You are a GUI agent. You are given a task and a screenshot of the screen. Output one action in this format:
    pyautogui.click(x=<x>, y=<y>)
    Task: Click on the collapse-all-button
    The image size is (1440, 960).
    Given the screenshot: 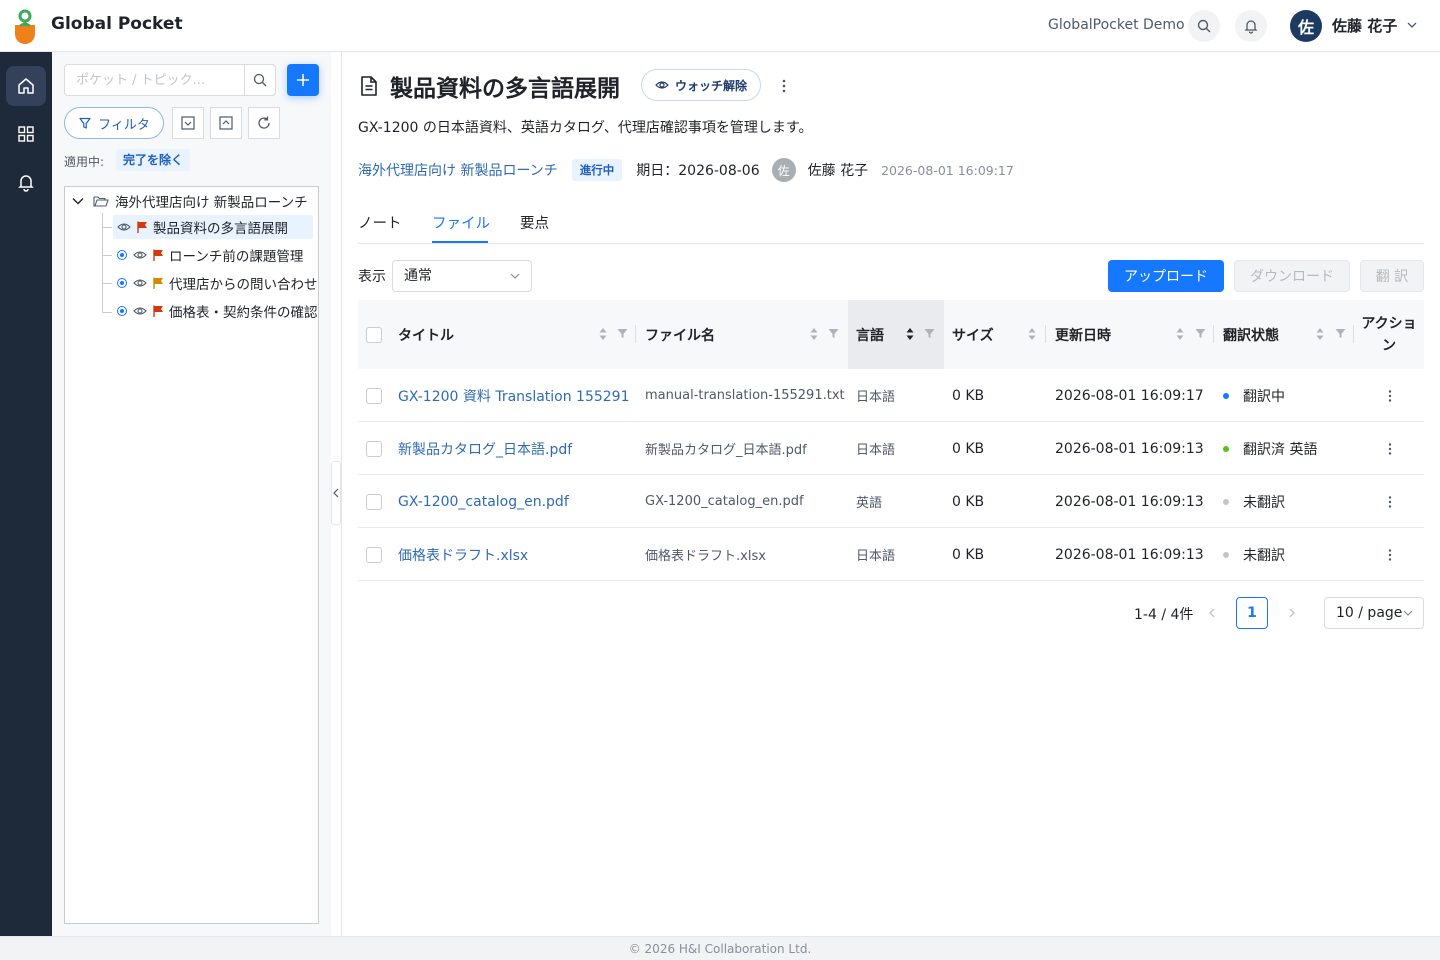 What is the action you would take?
    pyautogui.click(x=226, y=123)
    